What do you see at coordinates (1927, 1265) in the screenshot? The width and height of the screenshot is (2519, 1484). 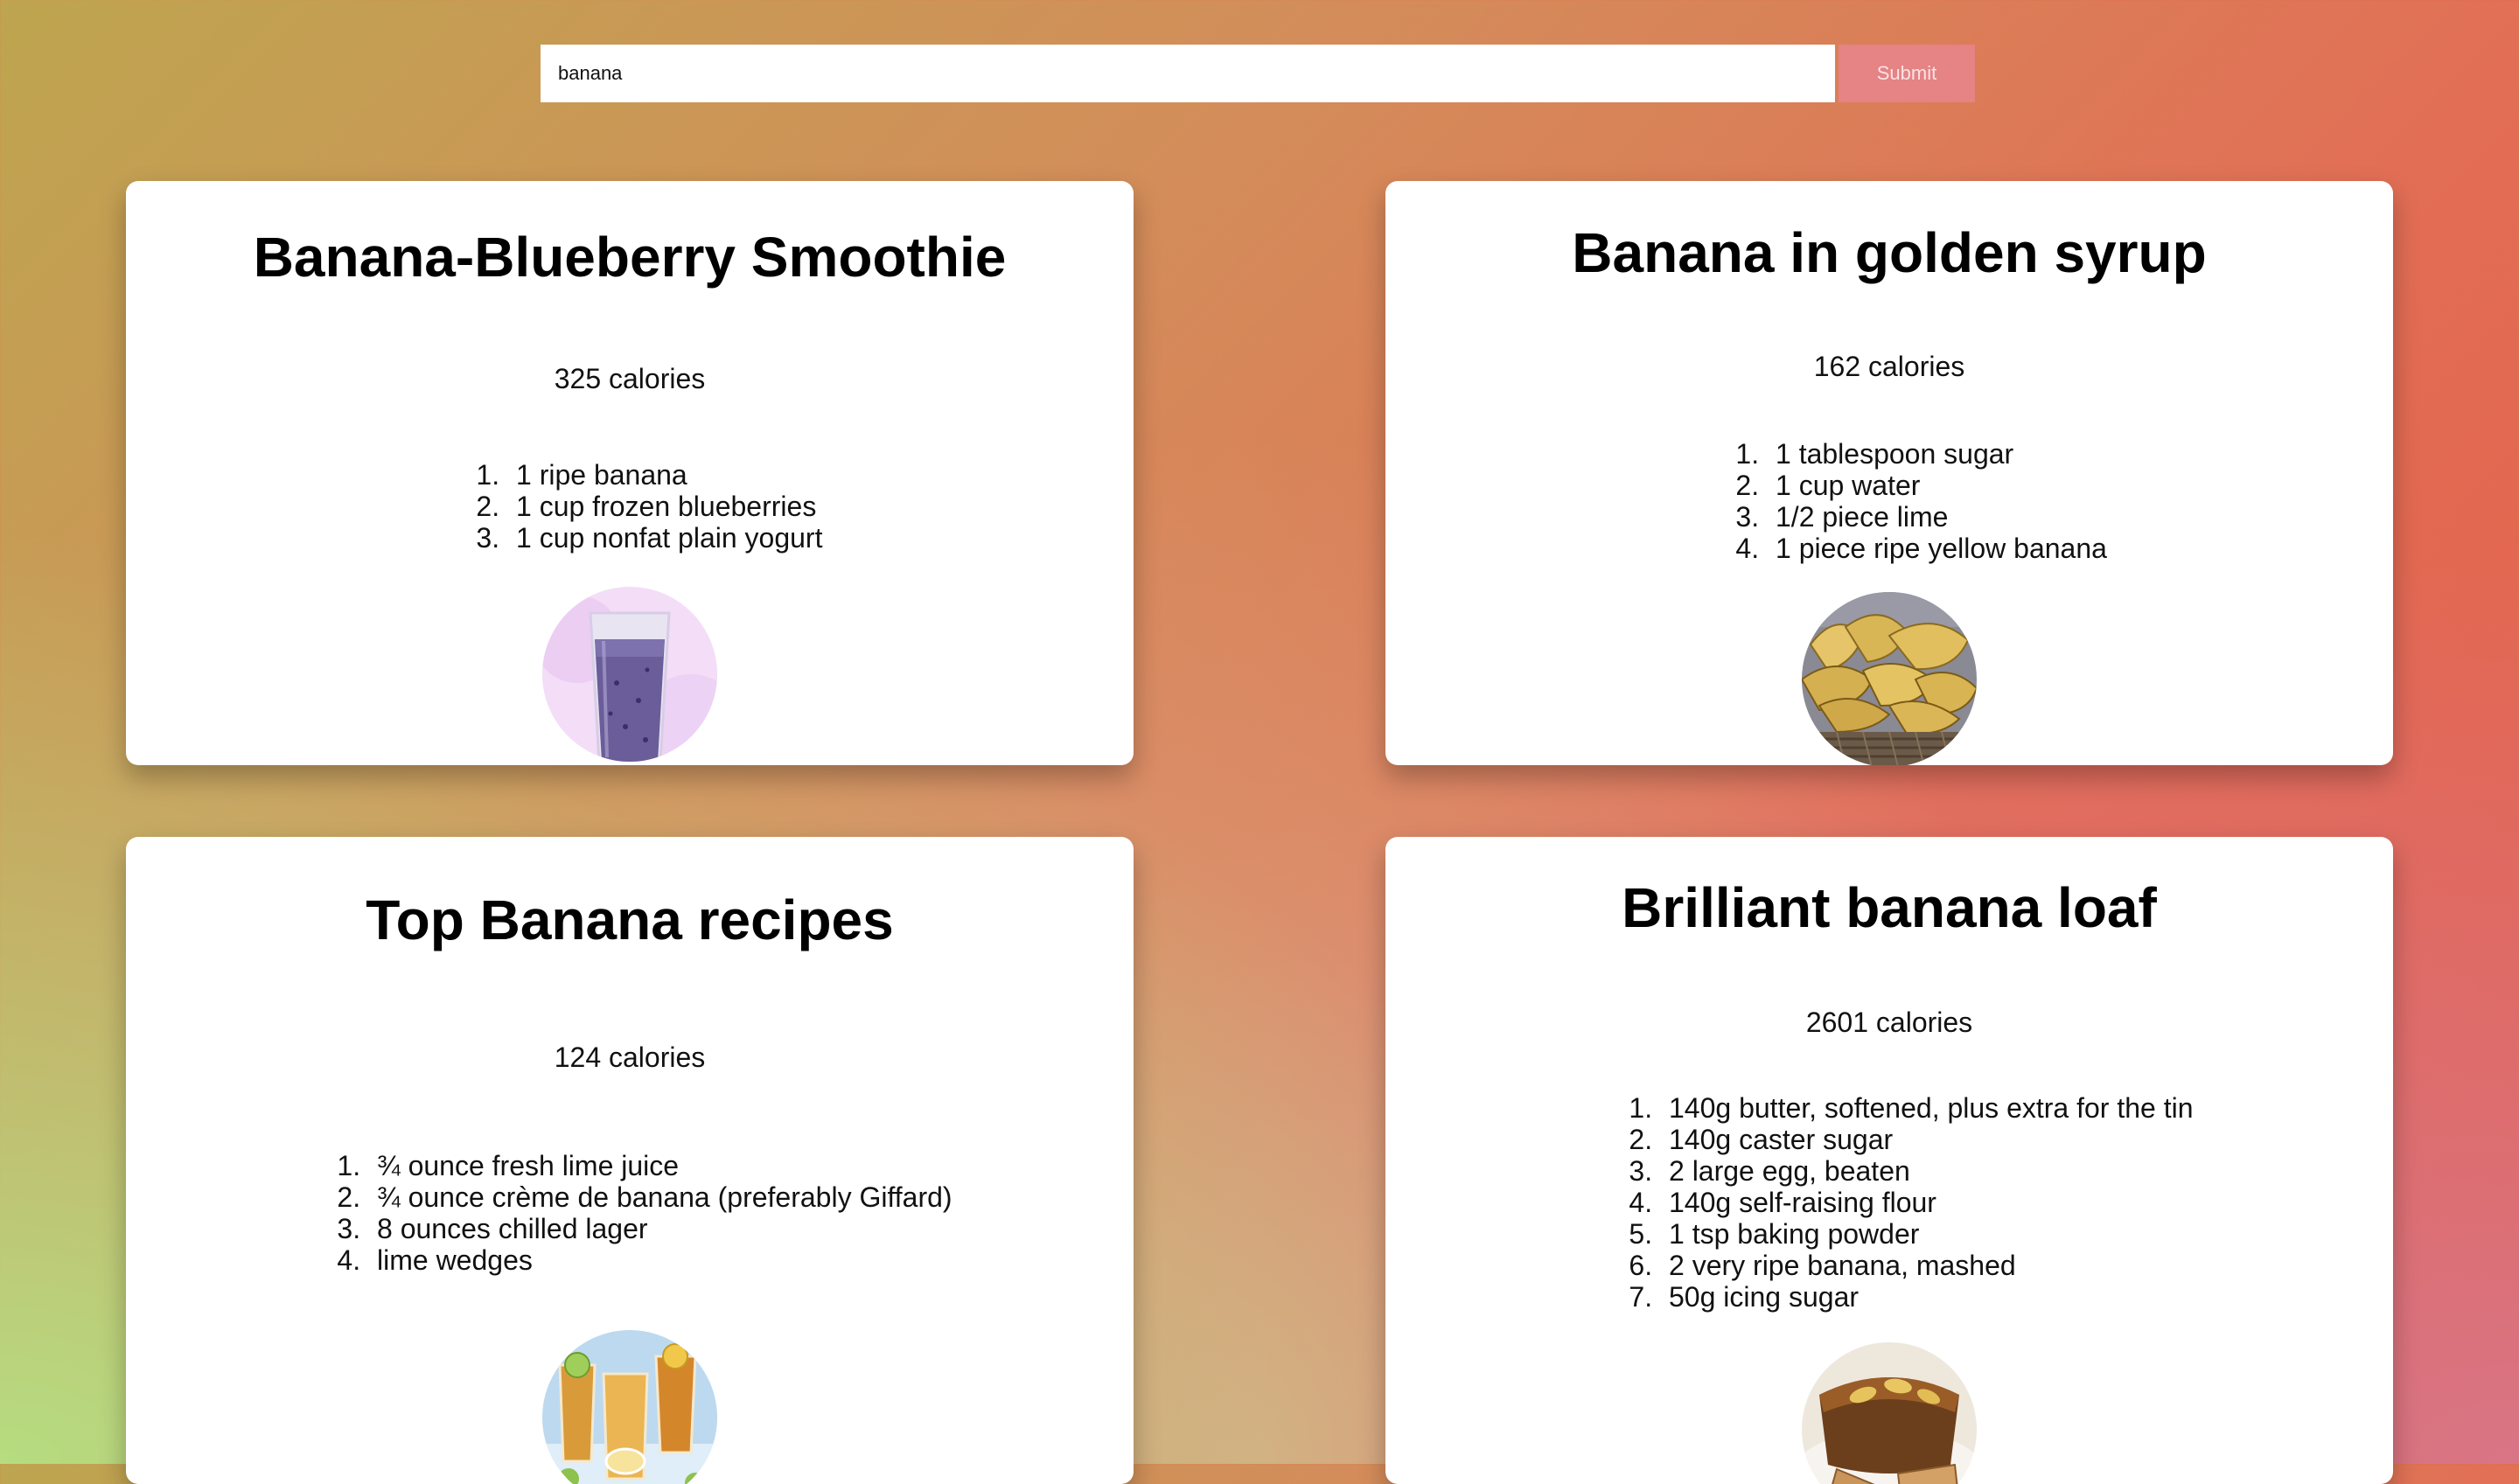 I see `ingredient-item: 2 very ripe banana, mashed` at bounding box center [1927, 1265].